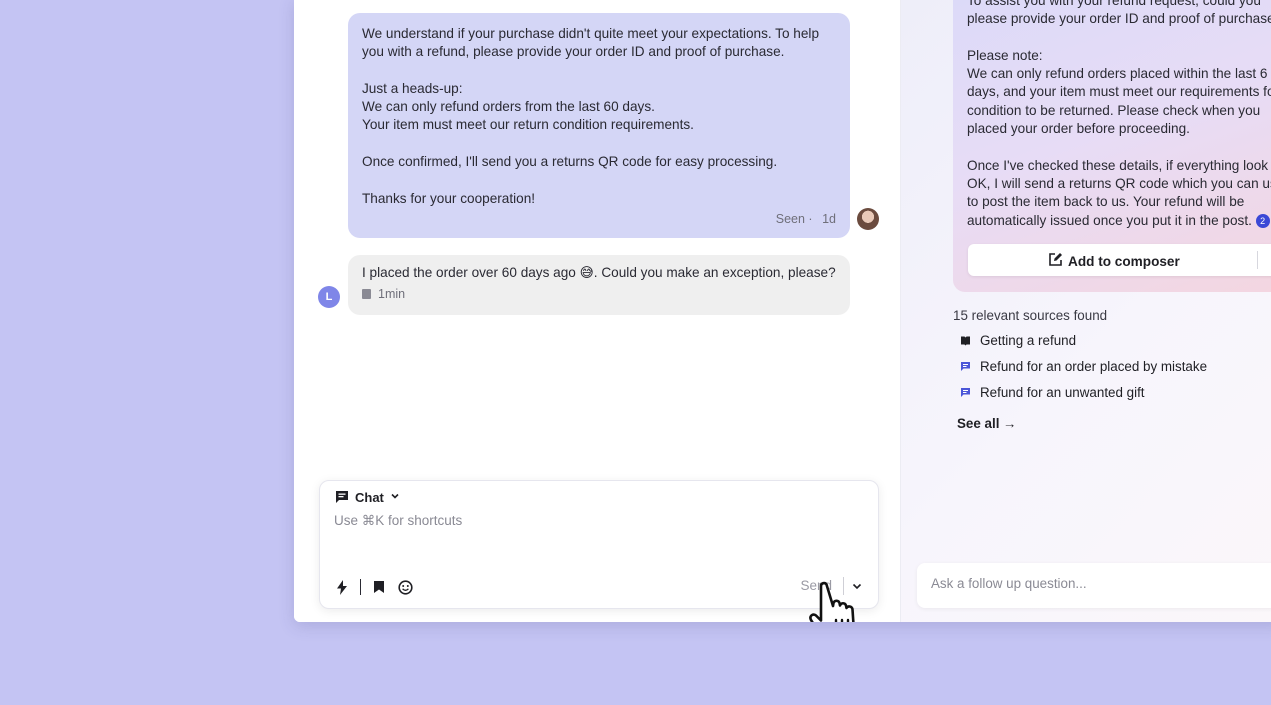 The width and height of the screenshot is (1271, 705). Describe the element at coordinates (395, 497) in the screenshot. I see `chevron-down-icon` at that location.